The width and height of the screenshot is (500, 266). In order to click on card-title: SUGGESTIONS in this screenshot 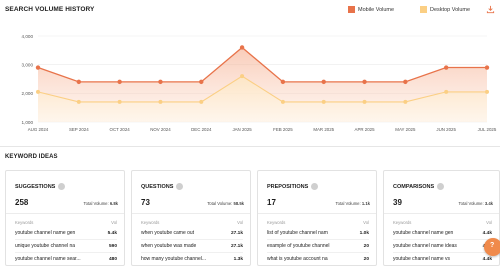, I will do `click(35, 186)`.